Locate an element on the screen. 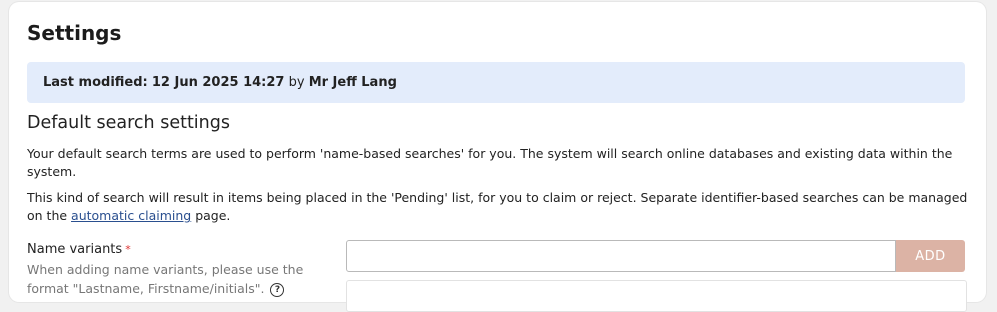 The image size is (997, 312). name-variants-label: Name variants * is located at coordinates (79, 249).